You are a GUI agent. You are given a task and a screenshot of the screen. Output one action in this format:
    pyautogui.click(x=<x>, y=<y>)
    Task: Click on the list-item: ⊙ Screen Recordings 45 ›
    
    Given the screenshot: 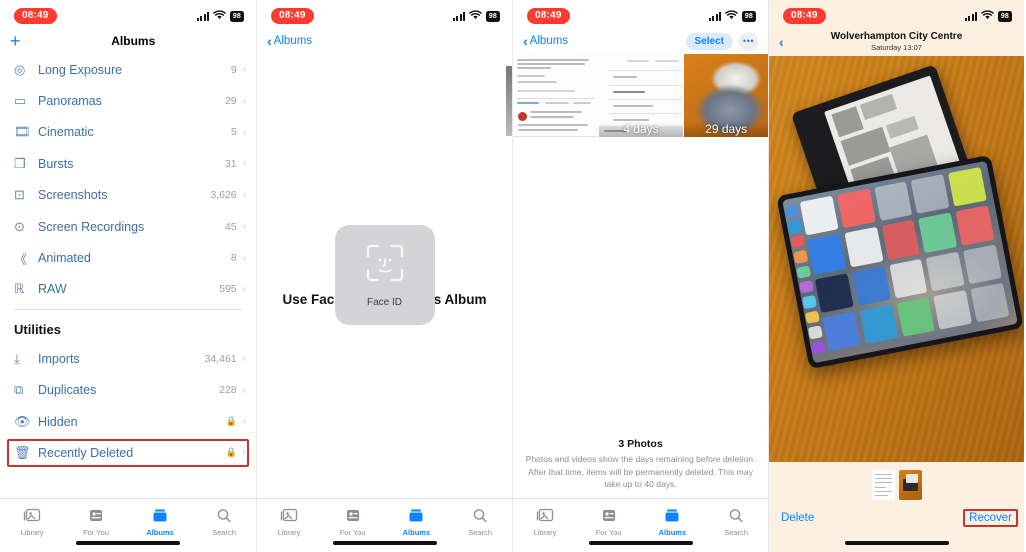 What is the action you would take?
    pyautogui.click(x=128, y=226)
    